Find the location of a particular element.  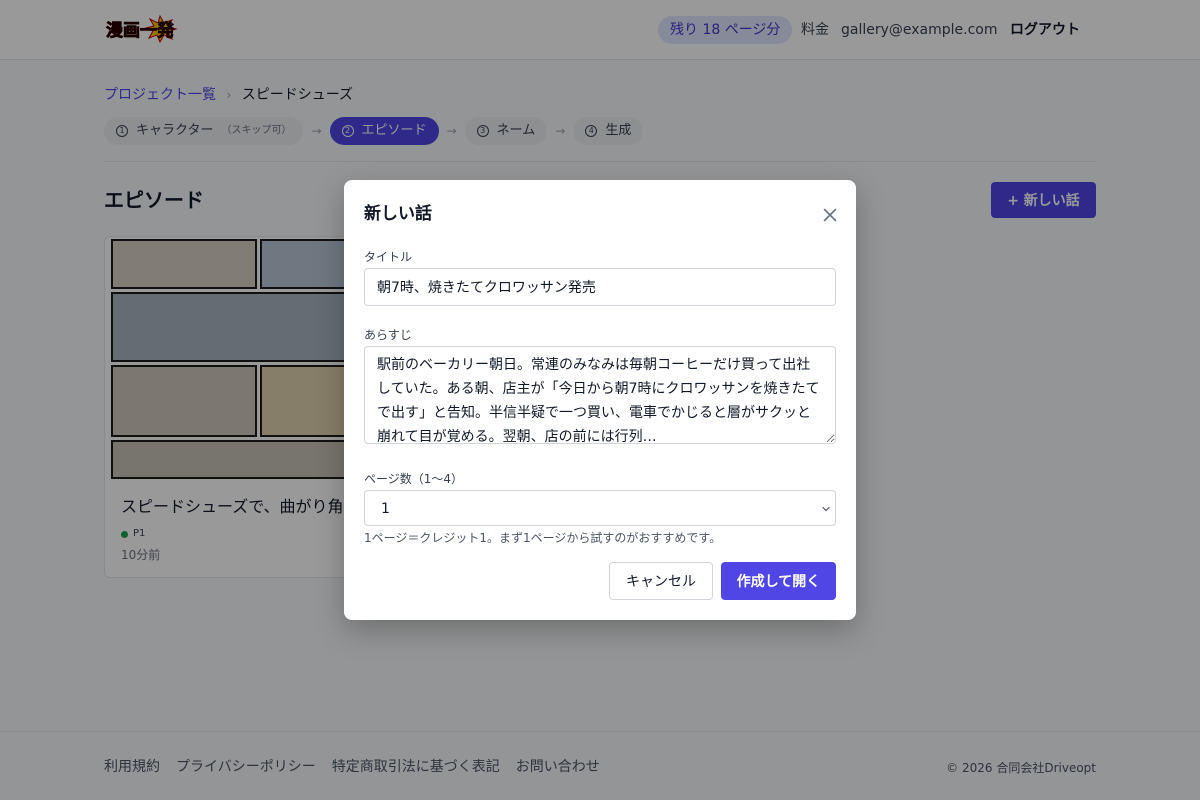

close-button is located at coordinates (830, 215).